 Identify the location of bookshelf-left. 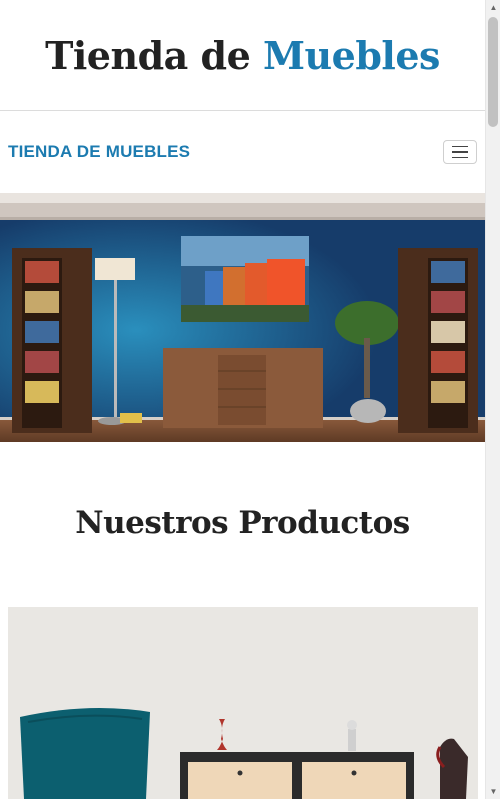
(52, 340).